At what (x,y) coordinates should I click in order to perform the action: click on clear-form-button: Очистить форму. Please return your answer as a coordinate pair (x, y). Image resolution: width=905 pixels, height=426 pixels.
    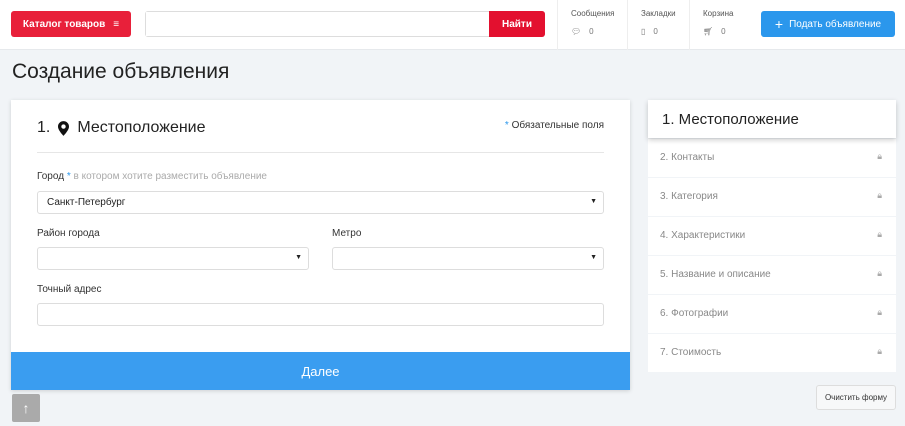
    Looking at the image, I should click on (856, 397).